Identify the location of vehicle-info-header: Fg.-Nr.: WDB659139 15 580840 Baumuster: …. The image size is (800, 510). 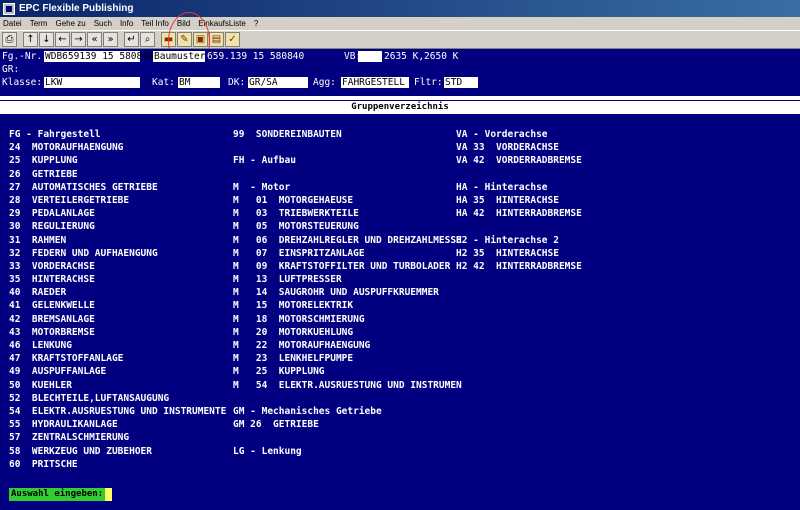
(400, 71).